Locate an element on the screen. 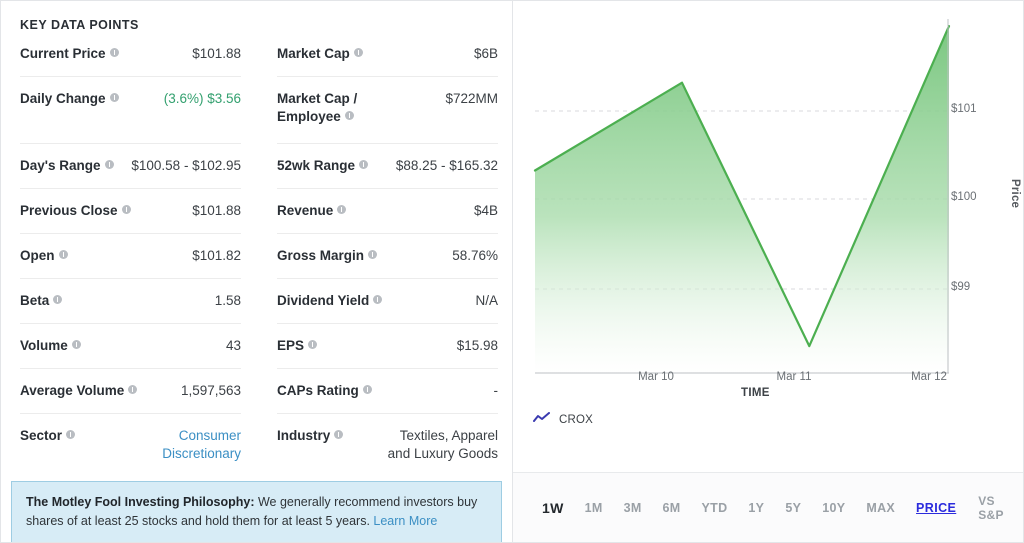 This screenshot has width=1024, height=543. vs-sp-view-tab: VS S&P is located at coordinates (991, 508).